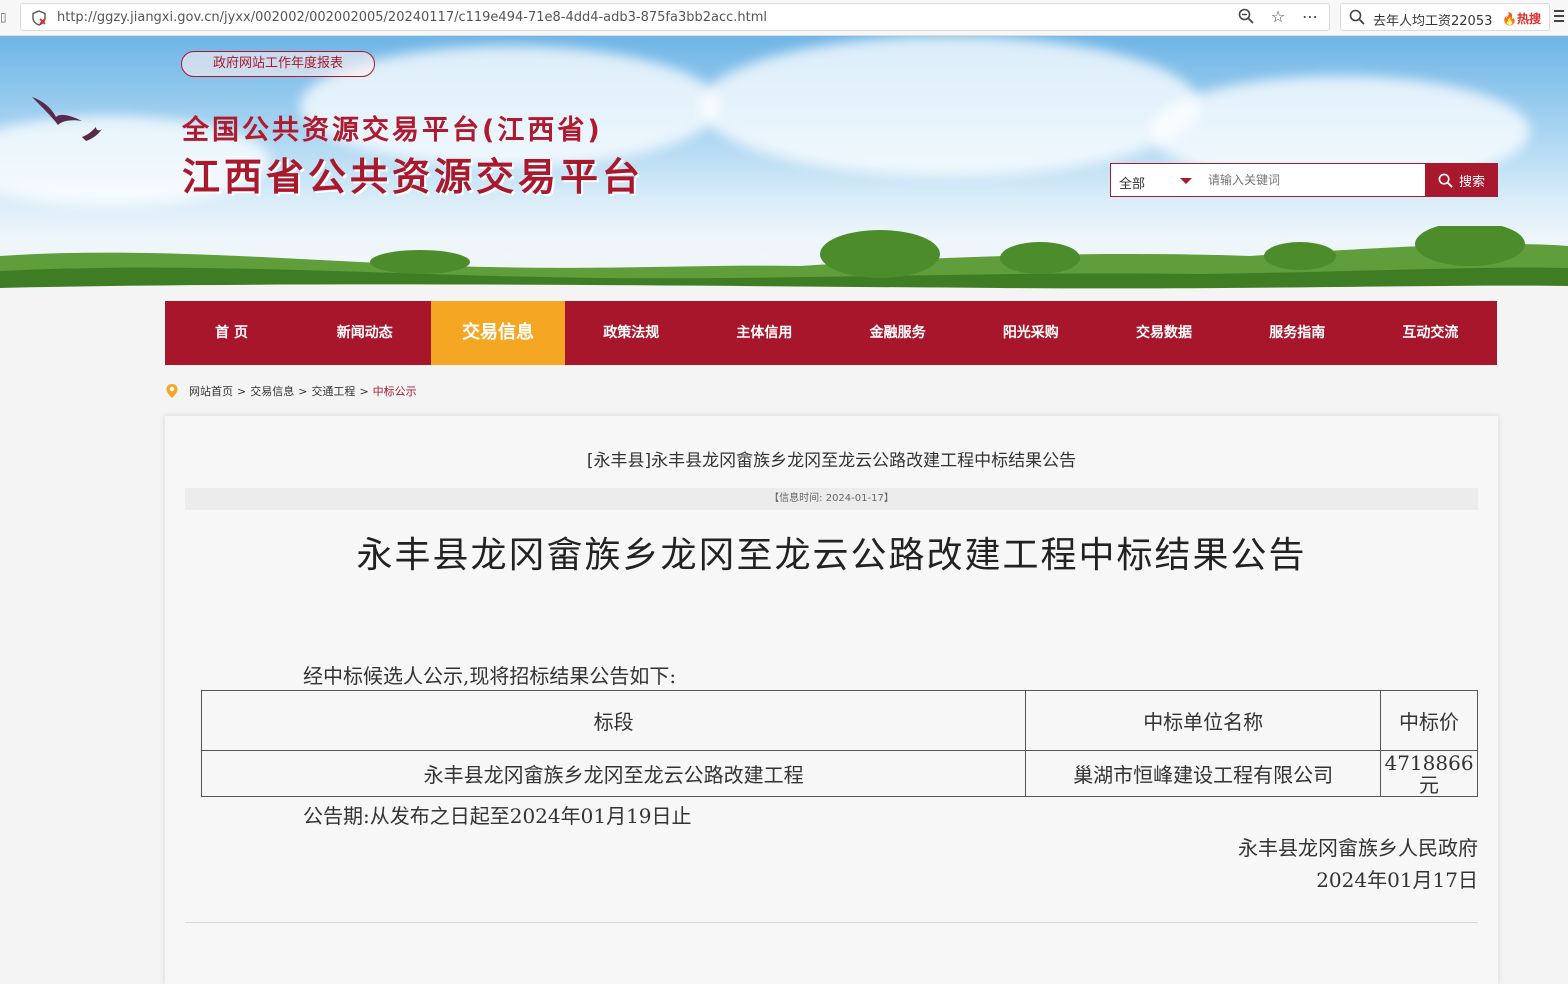 This screenshot has width=1568, height=984. I want to click on table-cell-lot: 永丰县龙冈畲族乡龙冈至龙云公路改建工程, so click(613, 773).